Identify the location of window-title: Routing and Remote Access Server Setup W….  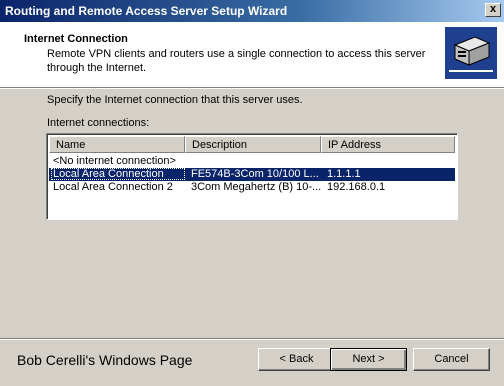
(146, 11).